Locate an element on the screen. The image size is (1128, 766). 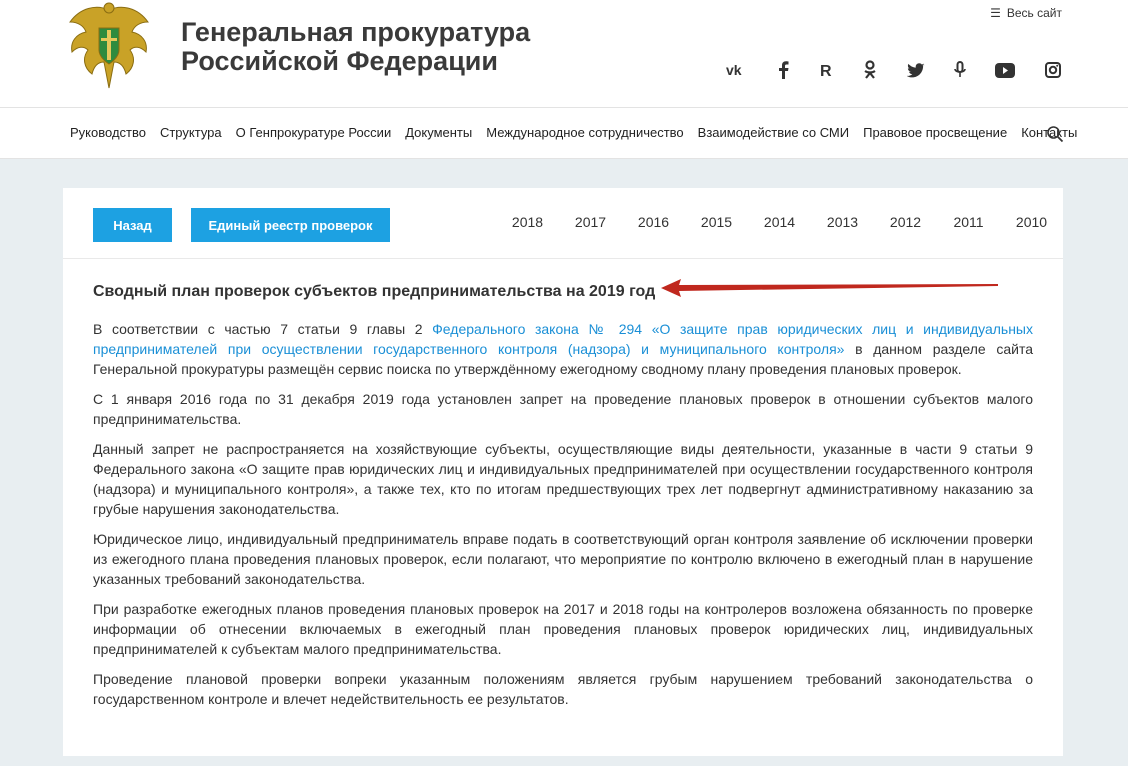
year-tab-2015: 2015 is located at coordinates (716, 222).